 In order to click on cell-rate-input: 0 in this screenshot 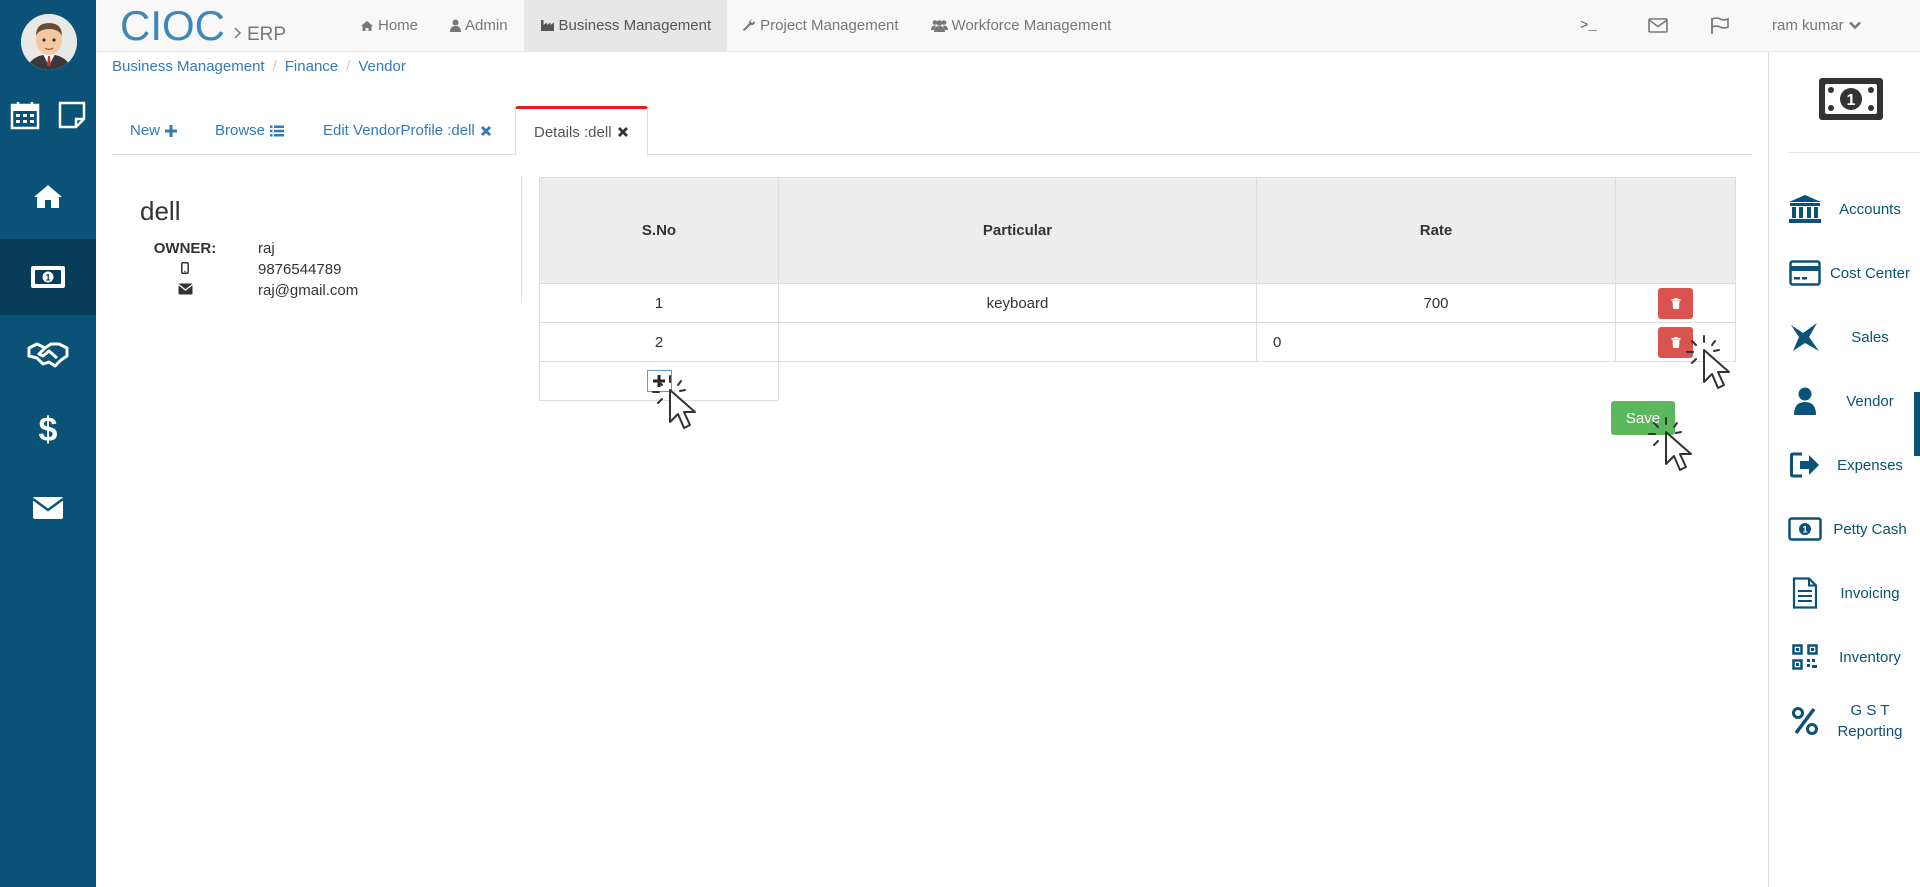, I will do `click(1436, 342)`.